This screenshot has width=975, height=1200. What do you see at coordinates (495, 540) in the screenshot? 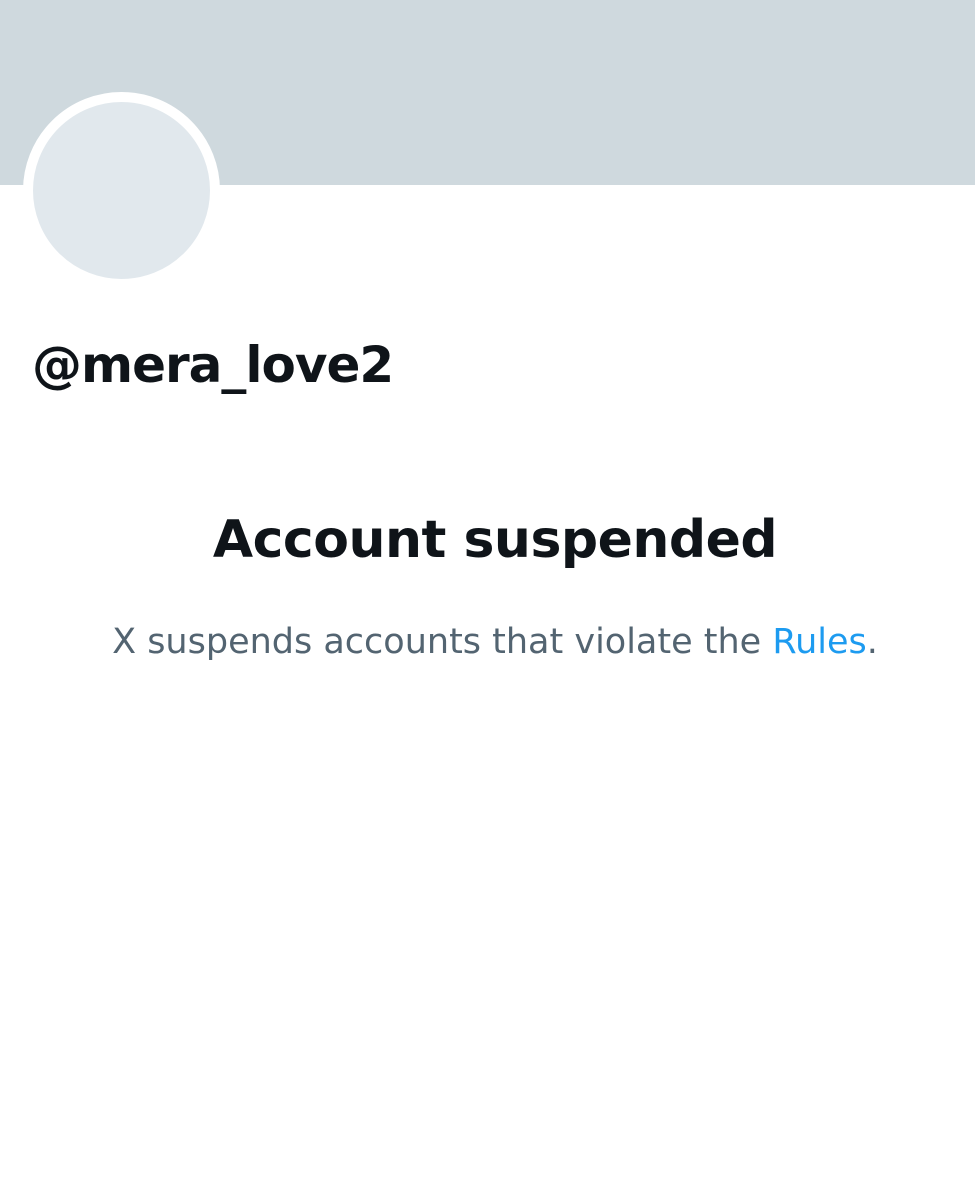
I see `suspension-title: Account suspended` at bounding box center [495, 540].